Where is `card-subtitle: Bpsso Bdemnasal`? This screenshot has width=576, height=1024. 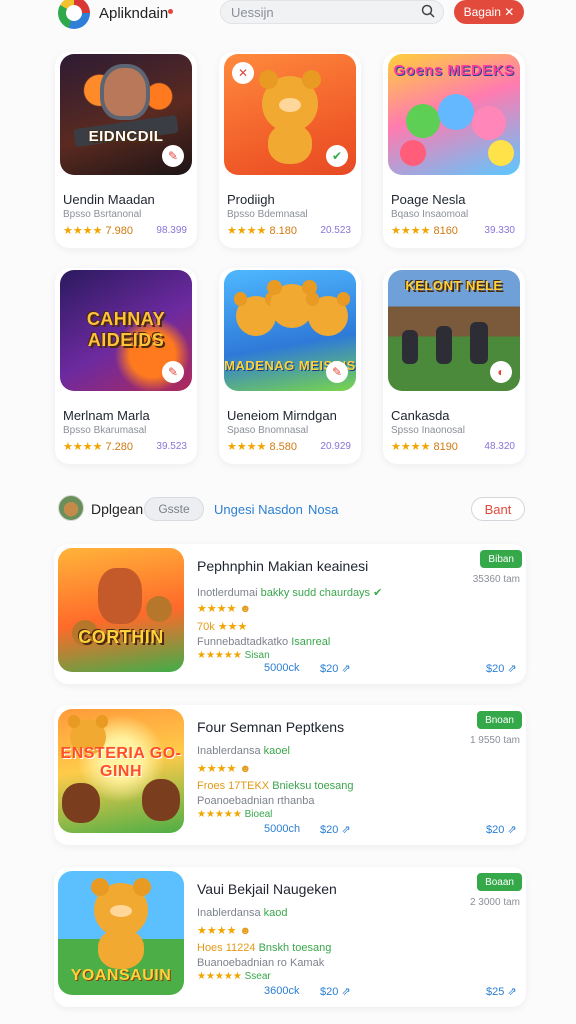 card-subtitle: Bpsso Bdemnasal is located at coordinates (267, 214).